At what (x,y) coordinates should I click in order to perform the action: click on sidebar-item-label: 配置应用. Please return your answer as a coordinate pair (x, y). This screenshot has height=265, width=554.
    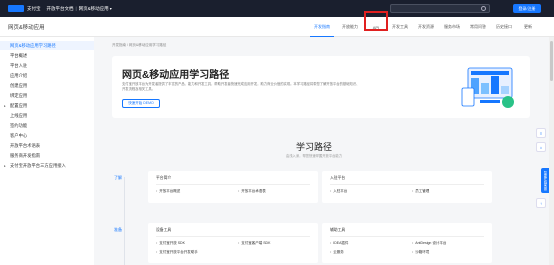
    Looking at the image, I should click on (19, 105).